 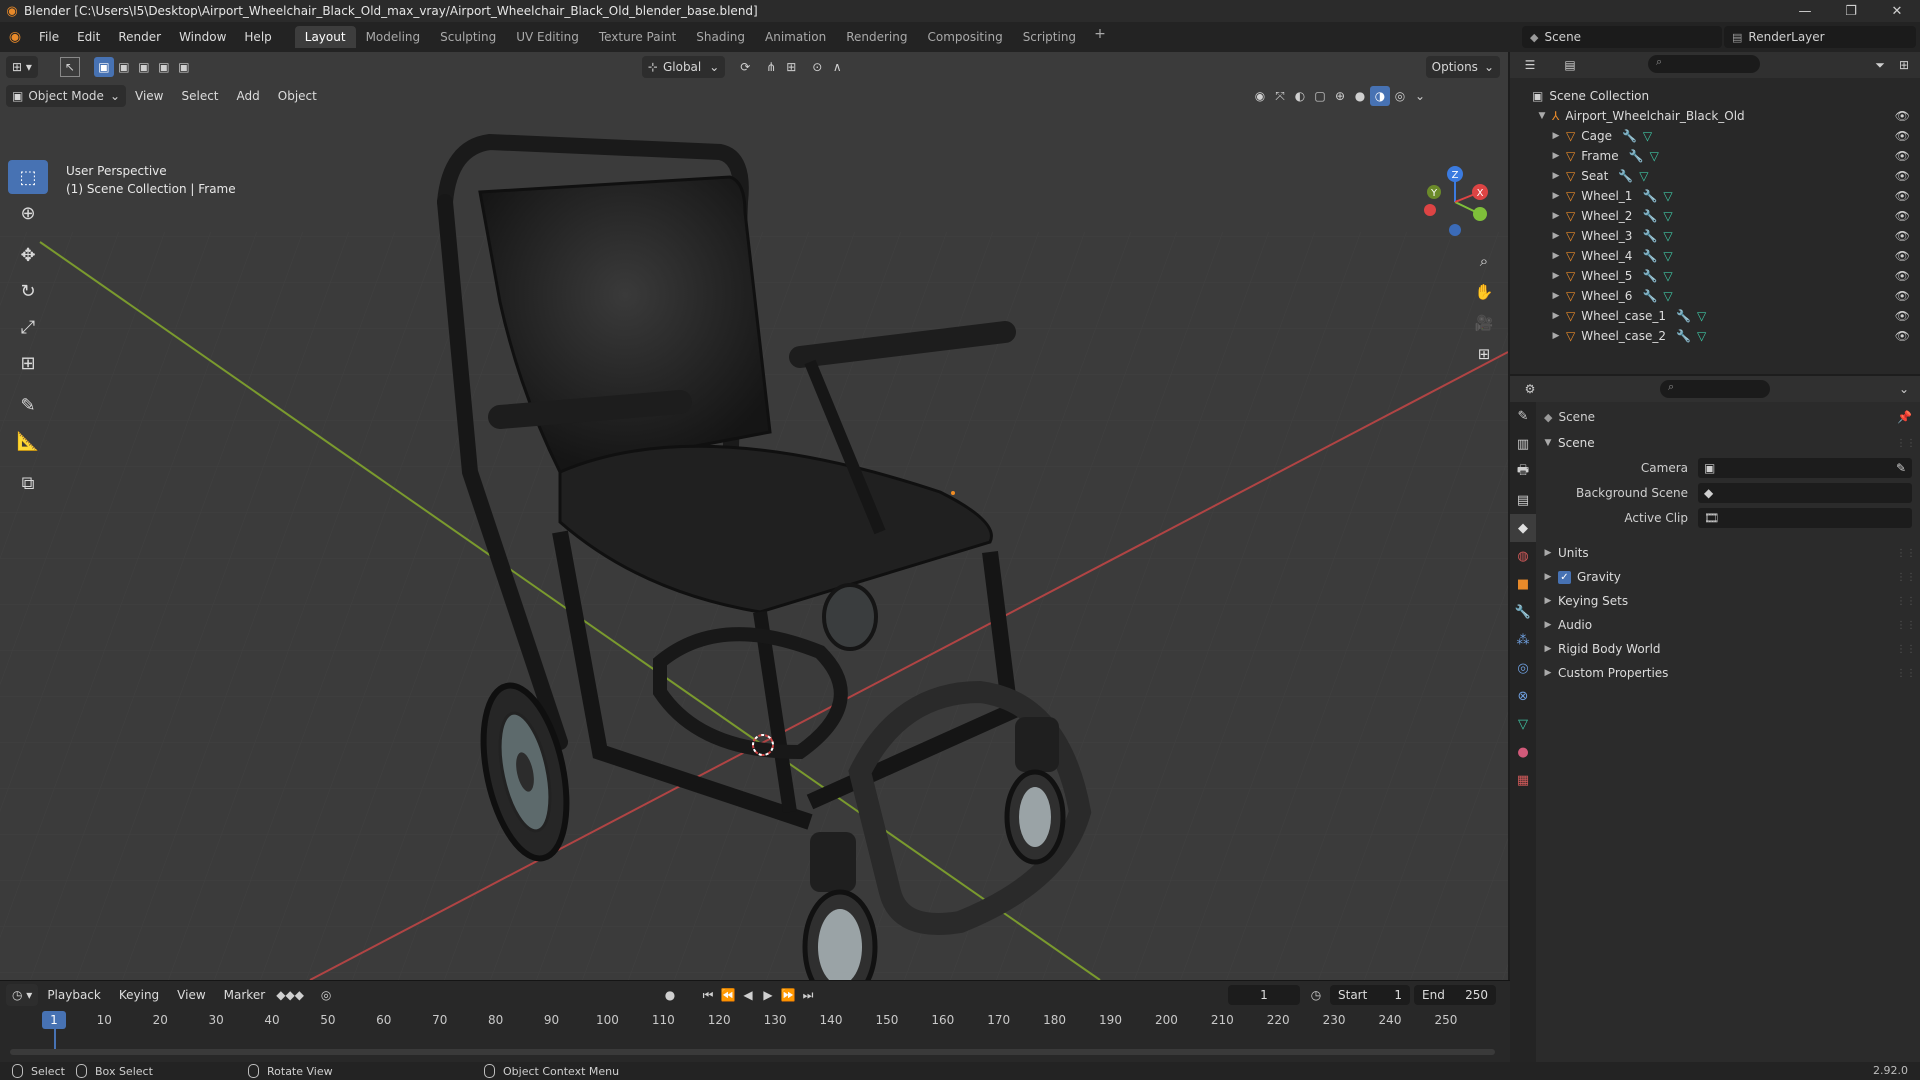 I want to click on camera-view-icon: 🎥, so click(x=1484, y=323).